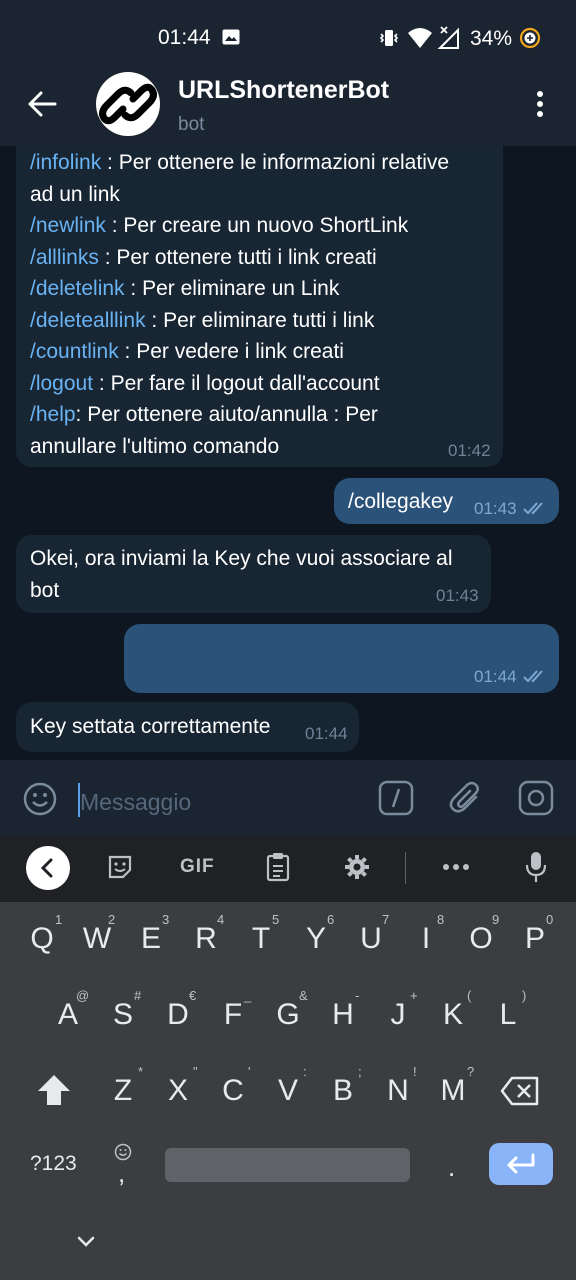  Describe the element at coordinates (151, 939) in the screenshot. I see `key-e: E` at that location.